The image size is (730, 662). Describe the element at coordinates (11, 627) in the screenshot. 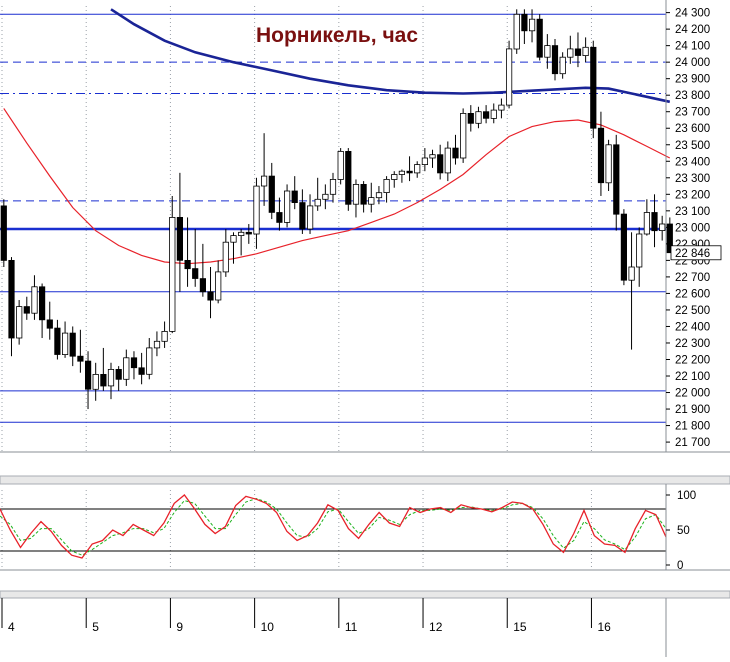

I see `time-tick-label: 4` at that location.